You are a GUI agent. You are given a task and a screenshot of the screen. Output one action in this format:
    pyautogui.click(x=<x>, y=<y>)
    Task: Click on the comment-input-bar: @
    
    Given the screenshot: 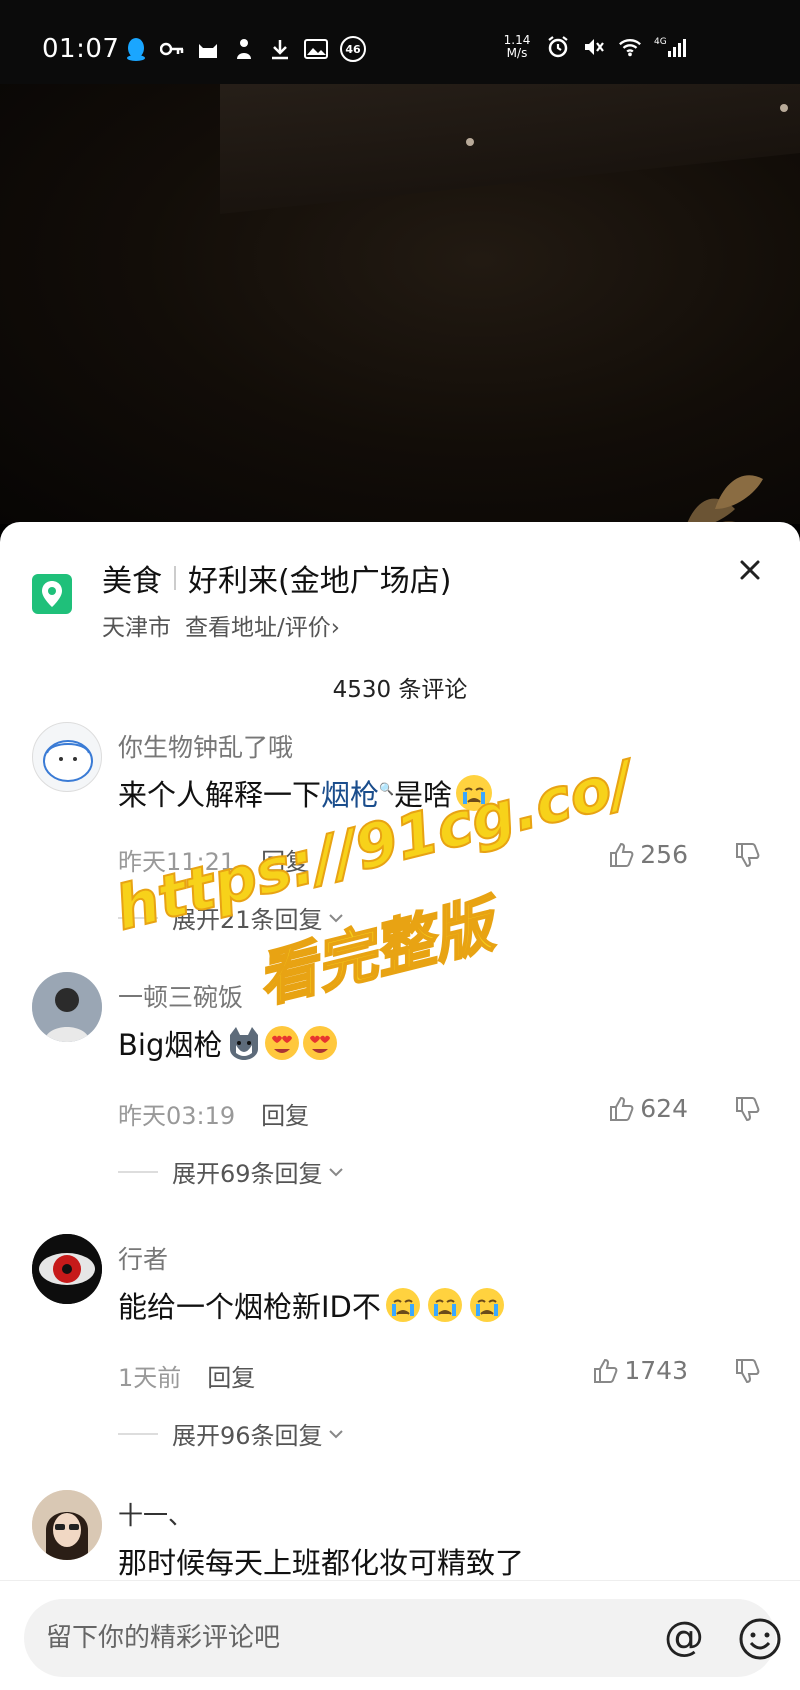 What is the action you would take?
    pyautogui.click(x=400, y=1635)
    